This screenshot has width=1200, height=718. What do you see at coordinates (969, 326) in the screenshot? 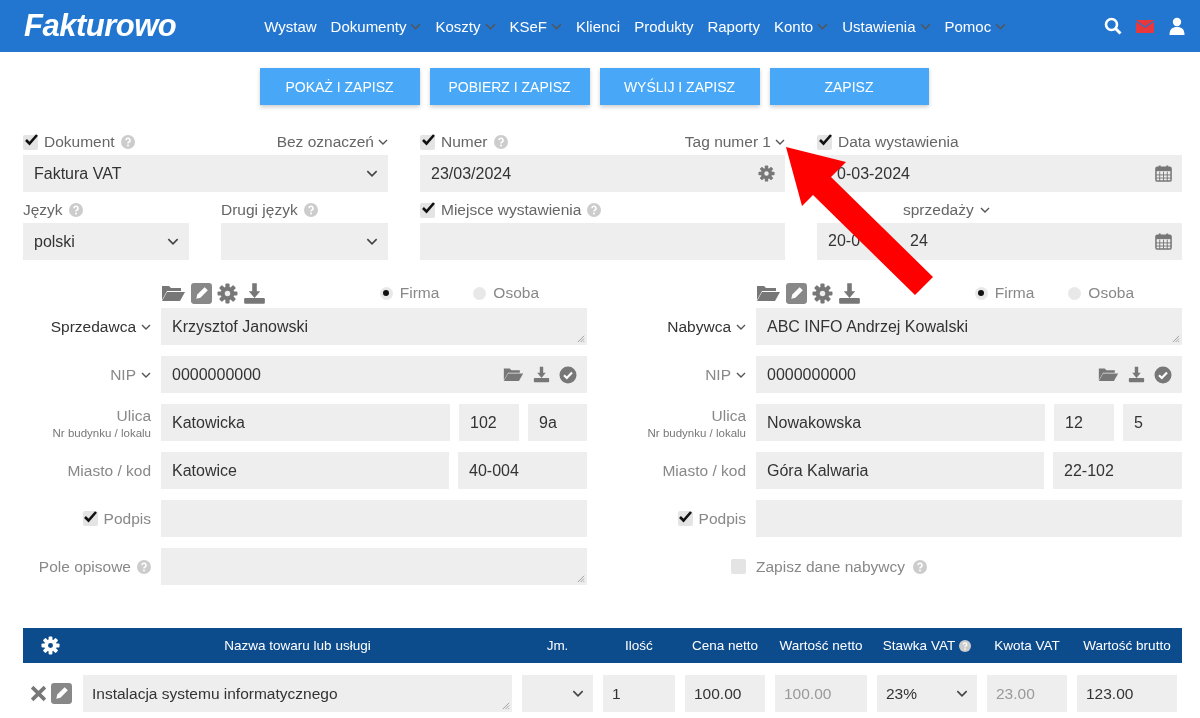
I see `party-name-field: ABC INFO Andrzej Kowalski` at bounding box center [969, 326].